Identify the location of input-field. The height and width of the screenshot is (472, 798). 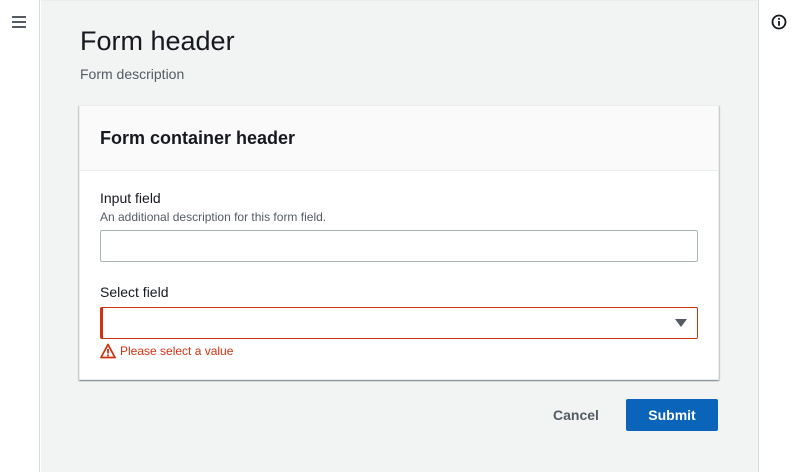
(399, 246).